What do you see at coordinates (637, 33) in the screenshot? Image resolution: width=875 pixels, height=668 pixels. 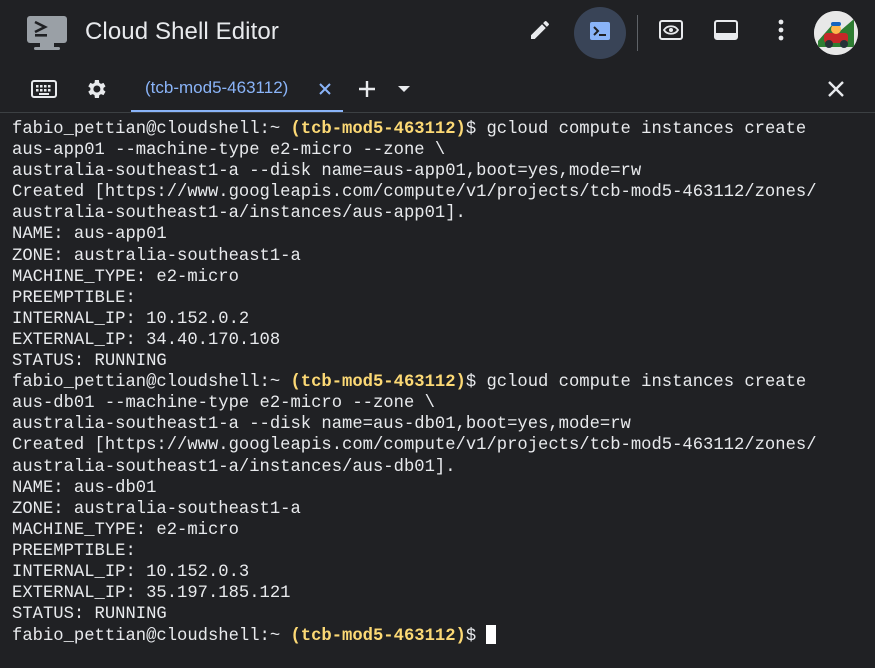 I see `toolbar-divider` at bounding box center [637, 33].